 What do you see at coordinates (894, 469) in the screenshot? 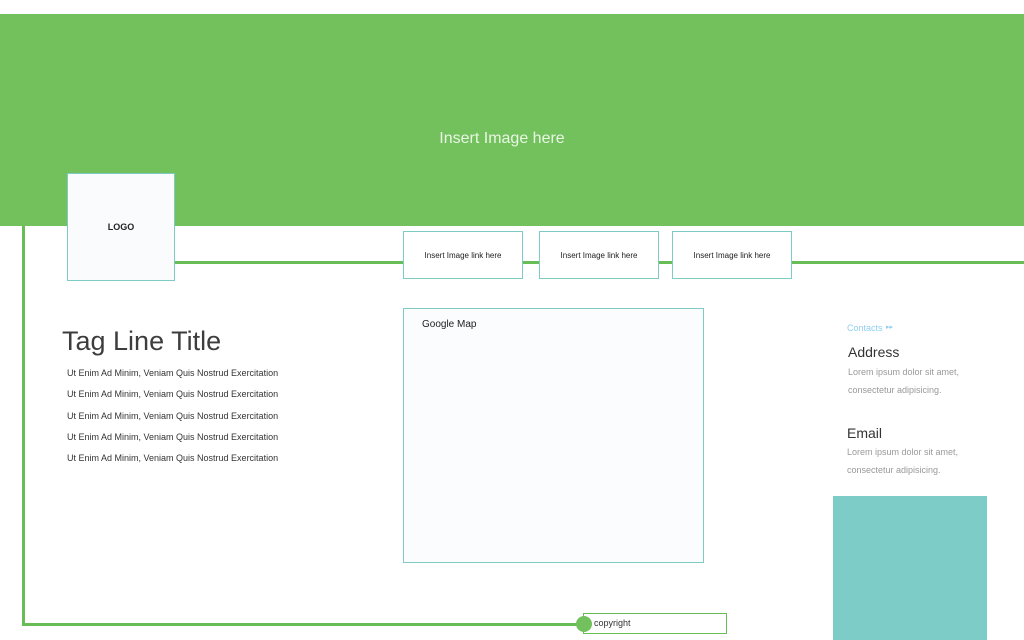
I see `email-line: consectetur adipisicing.` at bounding box center [894, 469].